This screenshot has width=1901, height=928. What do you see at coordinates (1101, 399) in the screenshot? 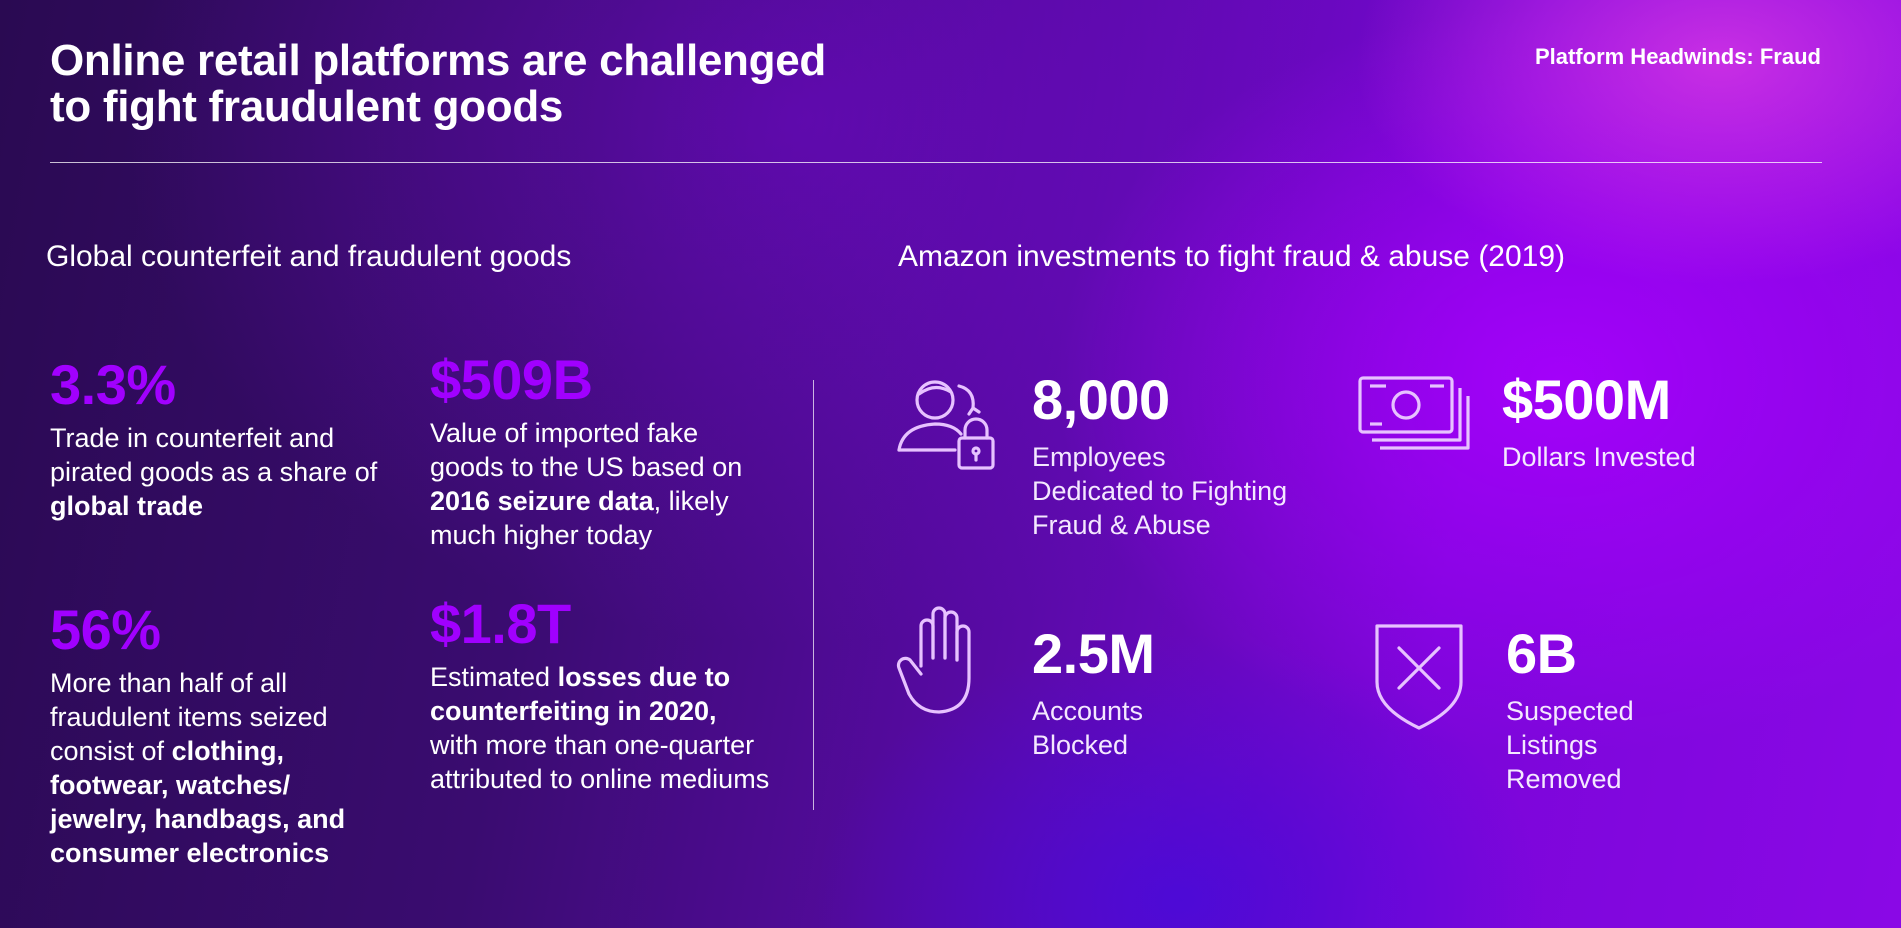
I see `metric-value: 8,000` at bounding box center [1101, 399].